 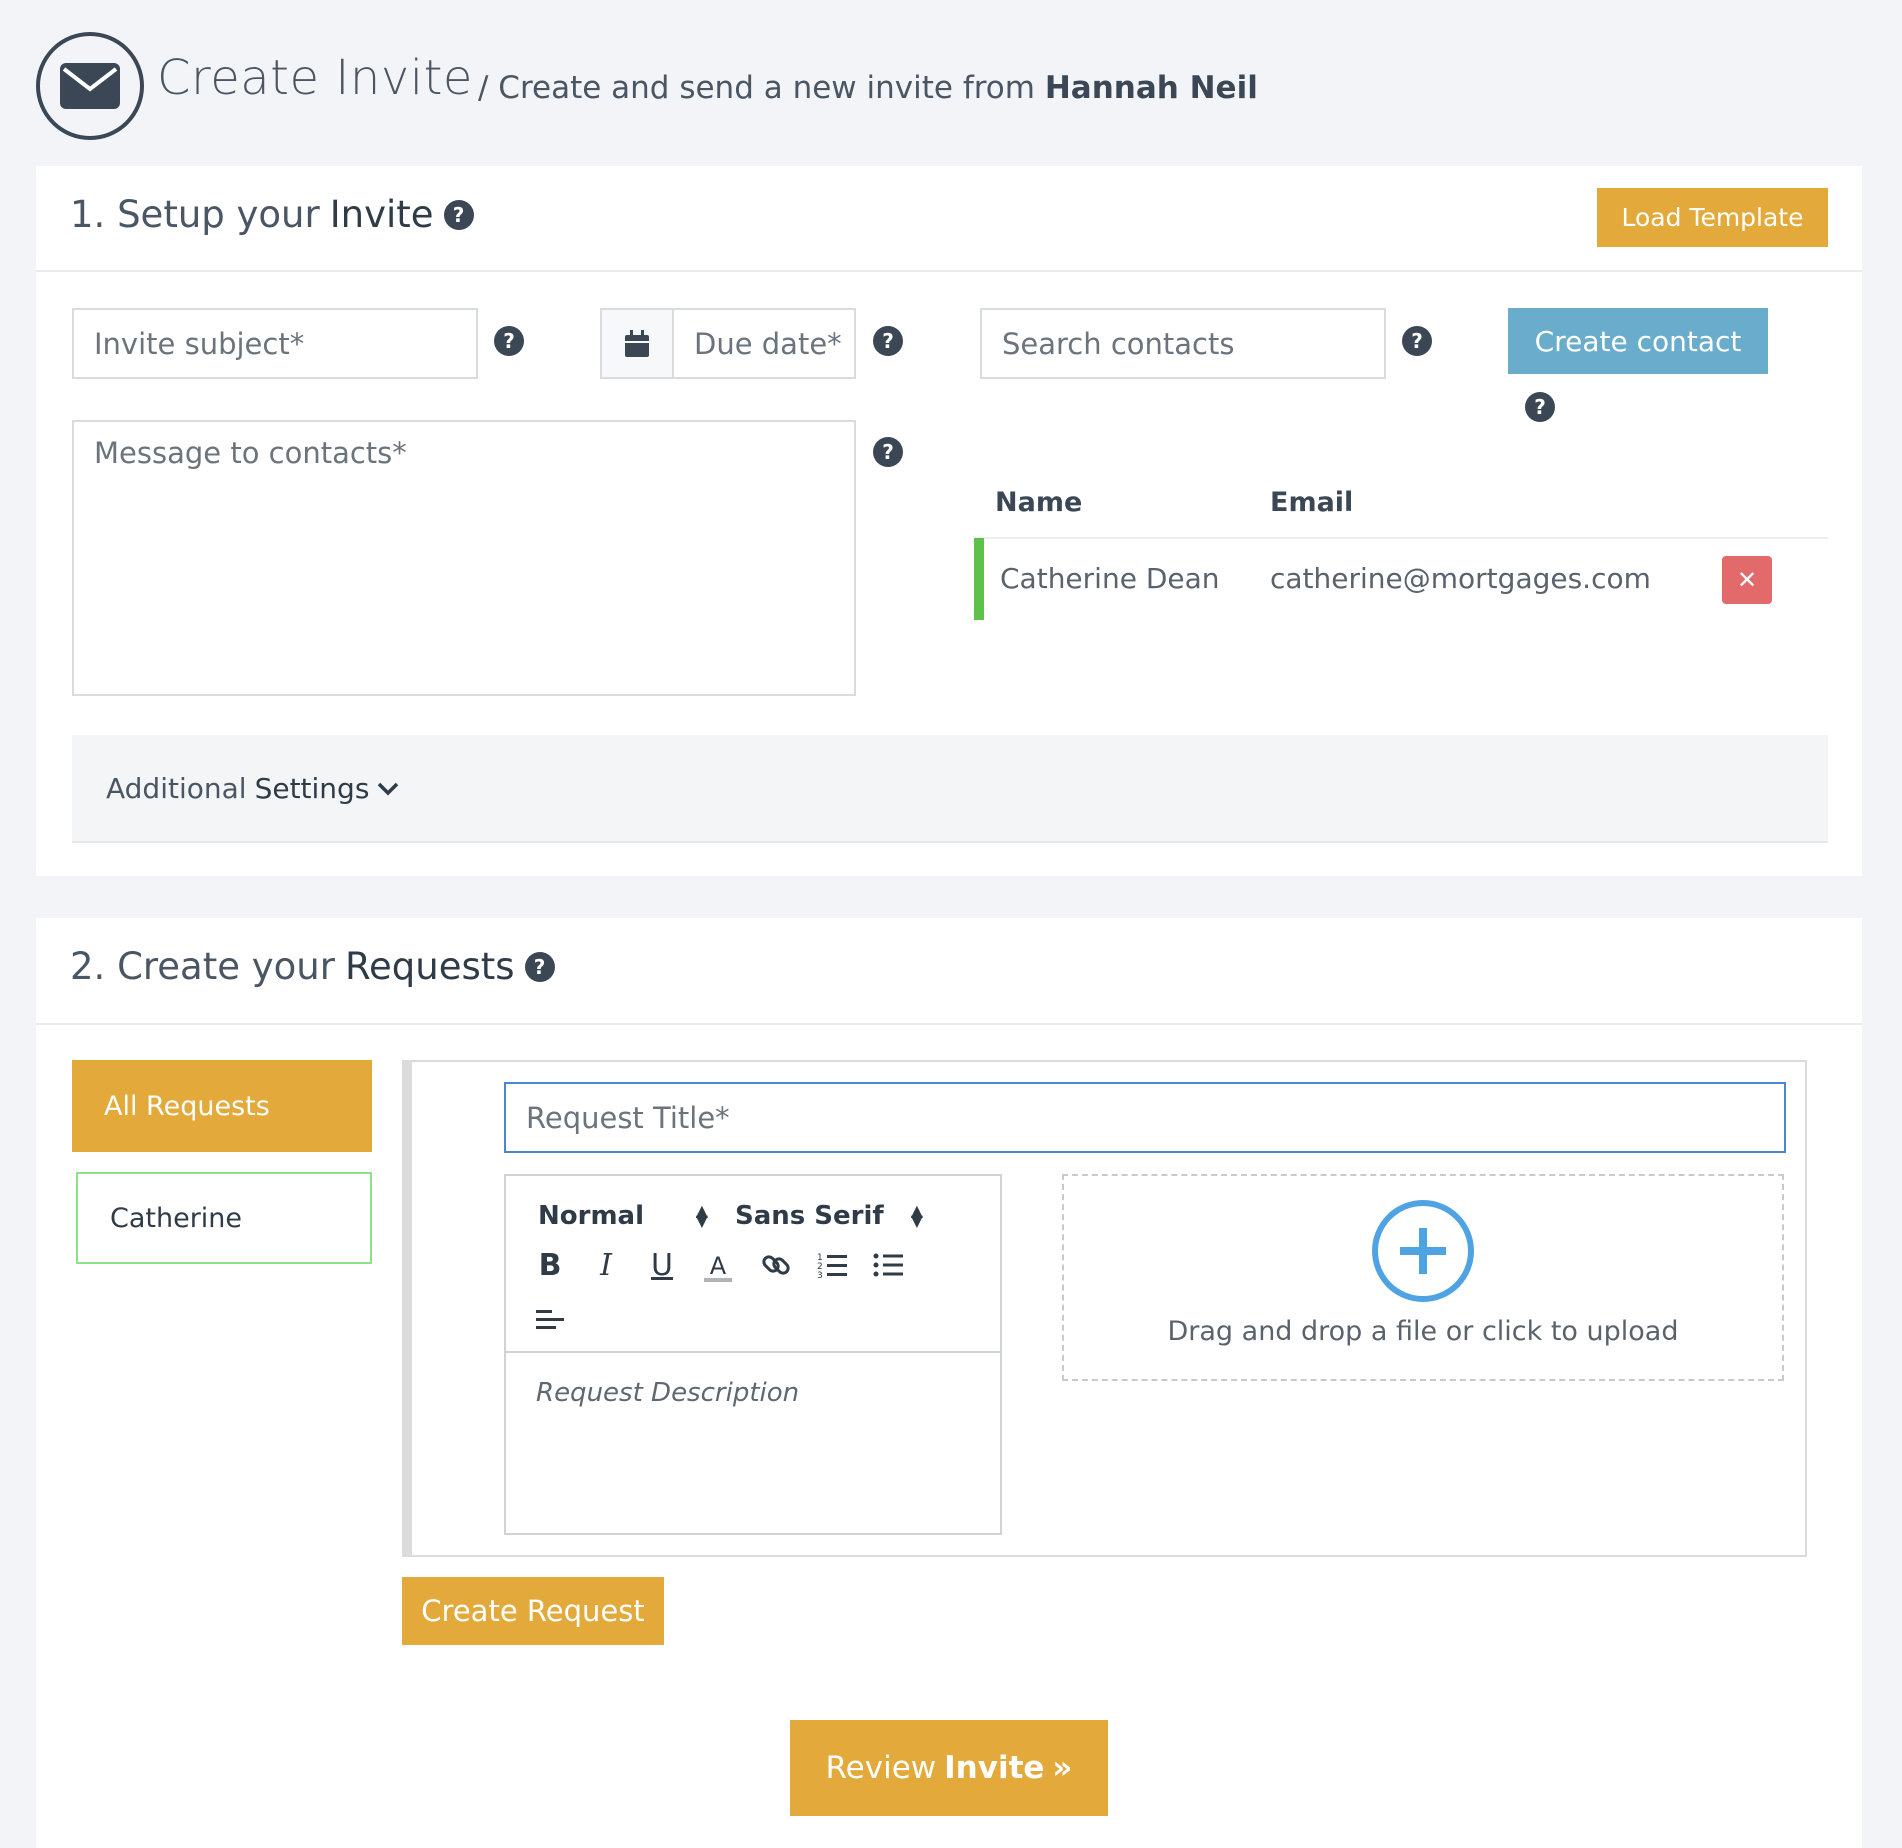 I want to click on invite-subject-input: Invite subject*, so click(x=275, y=343).